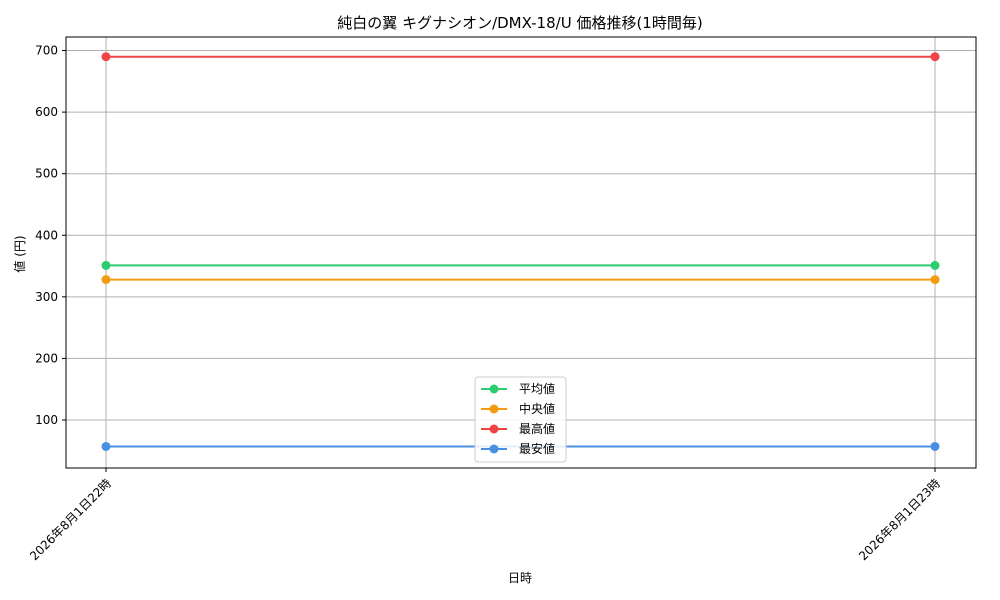 This screenshot has height=600, width=1000. What do you see at coordinates (520, 419) in the screenshot?
I see `legend: 平均値中央値最高値最安値` at bounding box center [520, 419].